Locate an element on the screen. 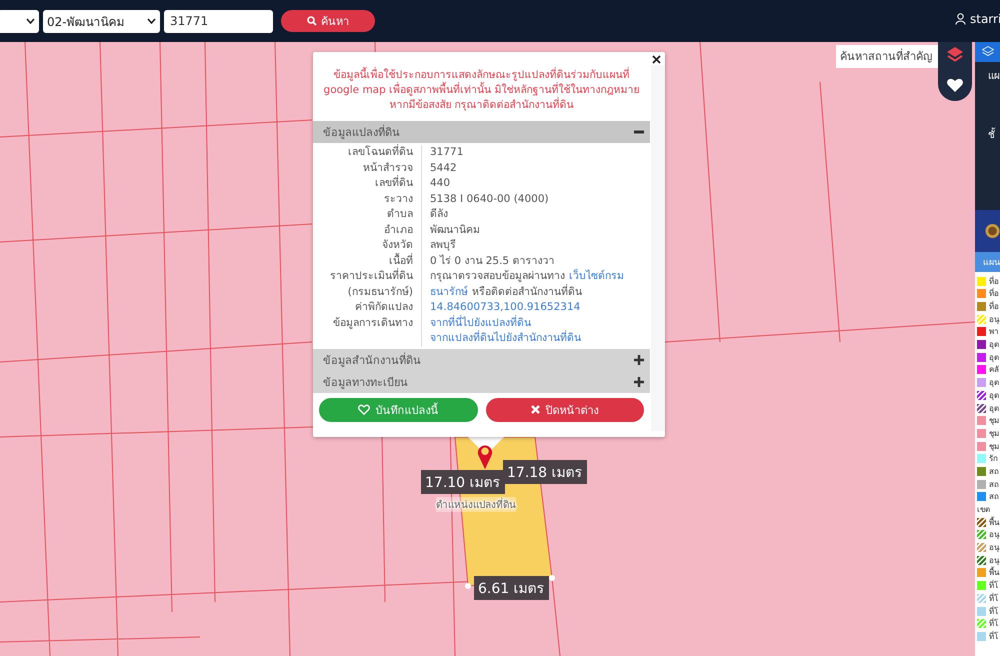 The width and height of the screenshot is (1000, 656). field-label: อำเภอ is located at coordinates (398, 230).